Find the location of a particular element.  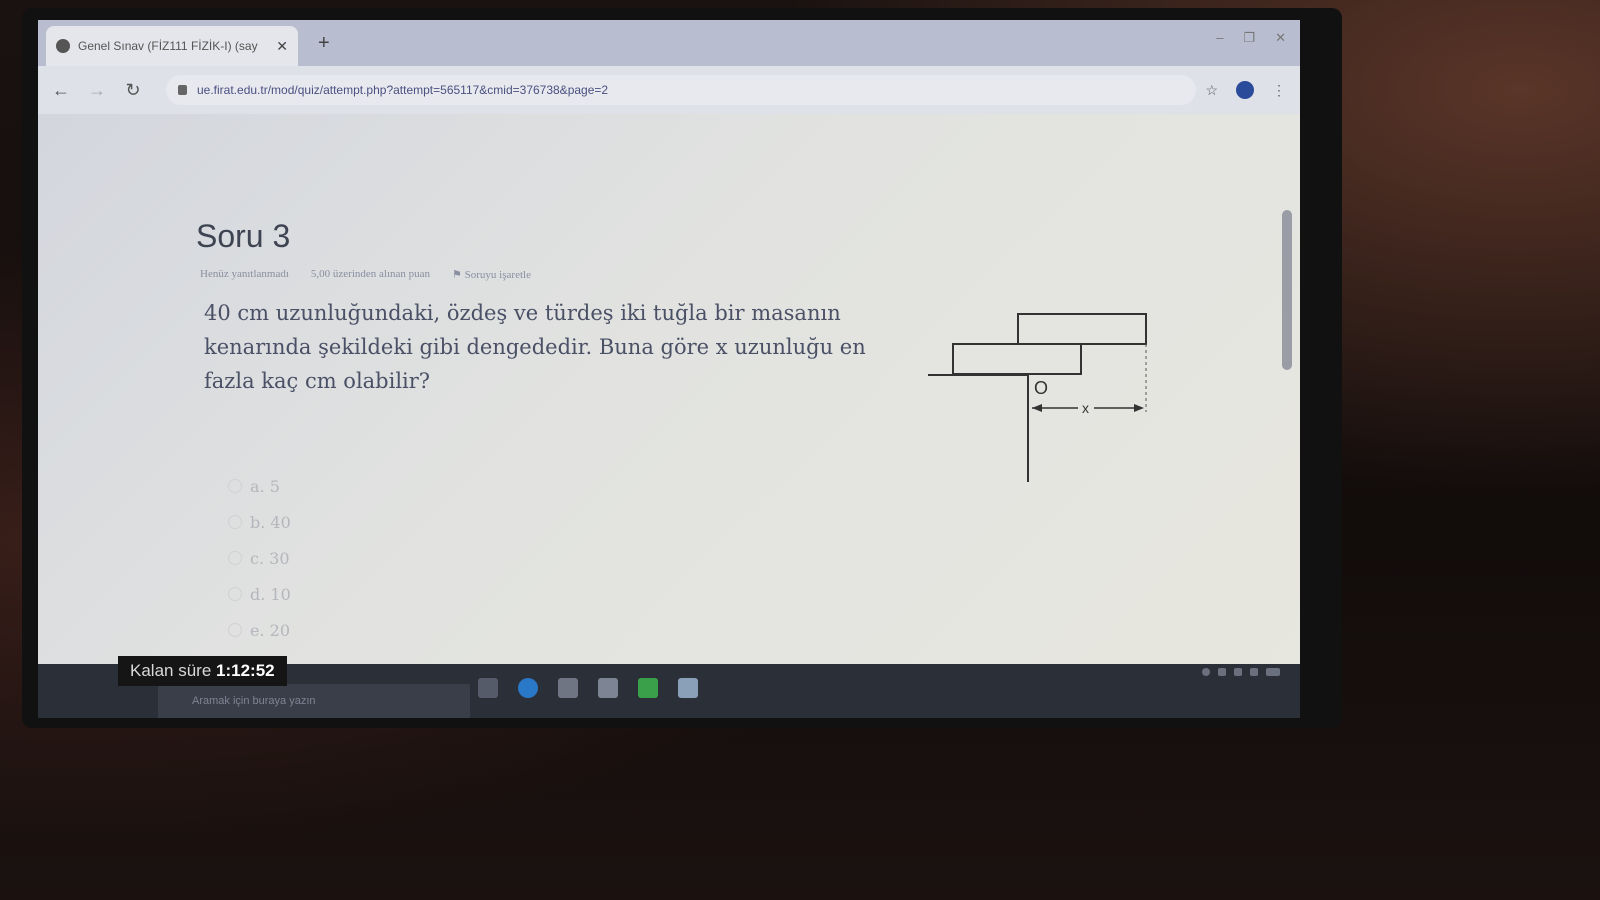

x-label: x is located at coordinates (1085, 408).